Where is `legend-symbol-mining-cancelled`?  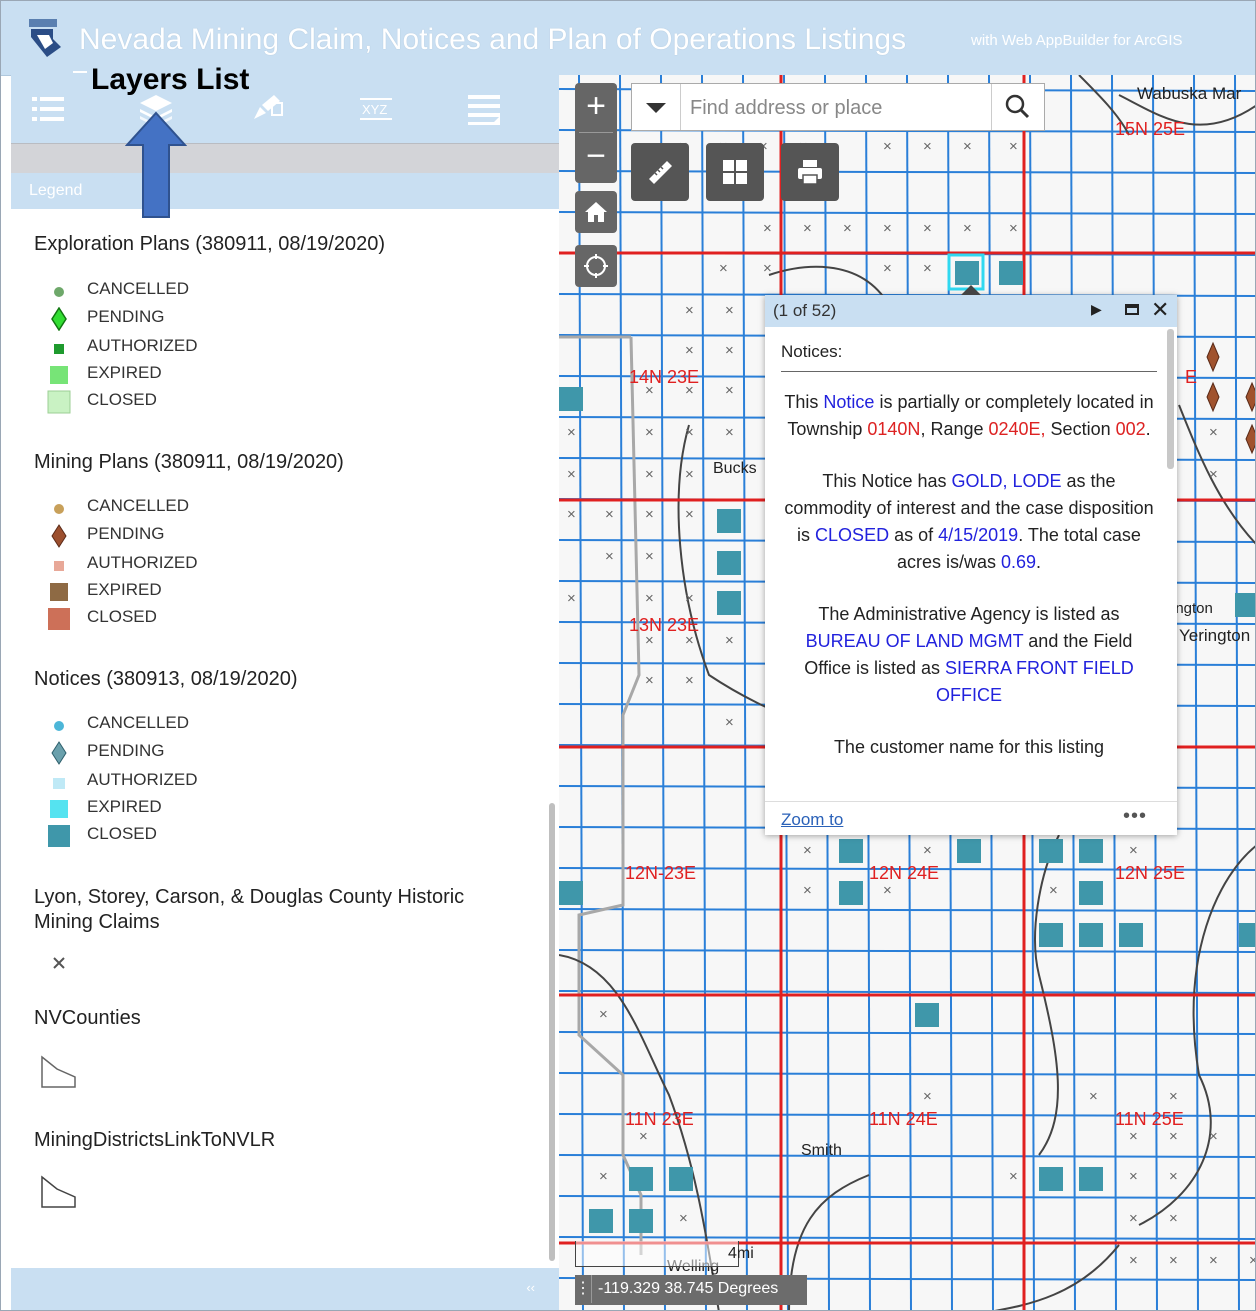
legend-symbol-mining-cancelled is located at coordinates (59, 508).